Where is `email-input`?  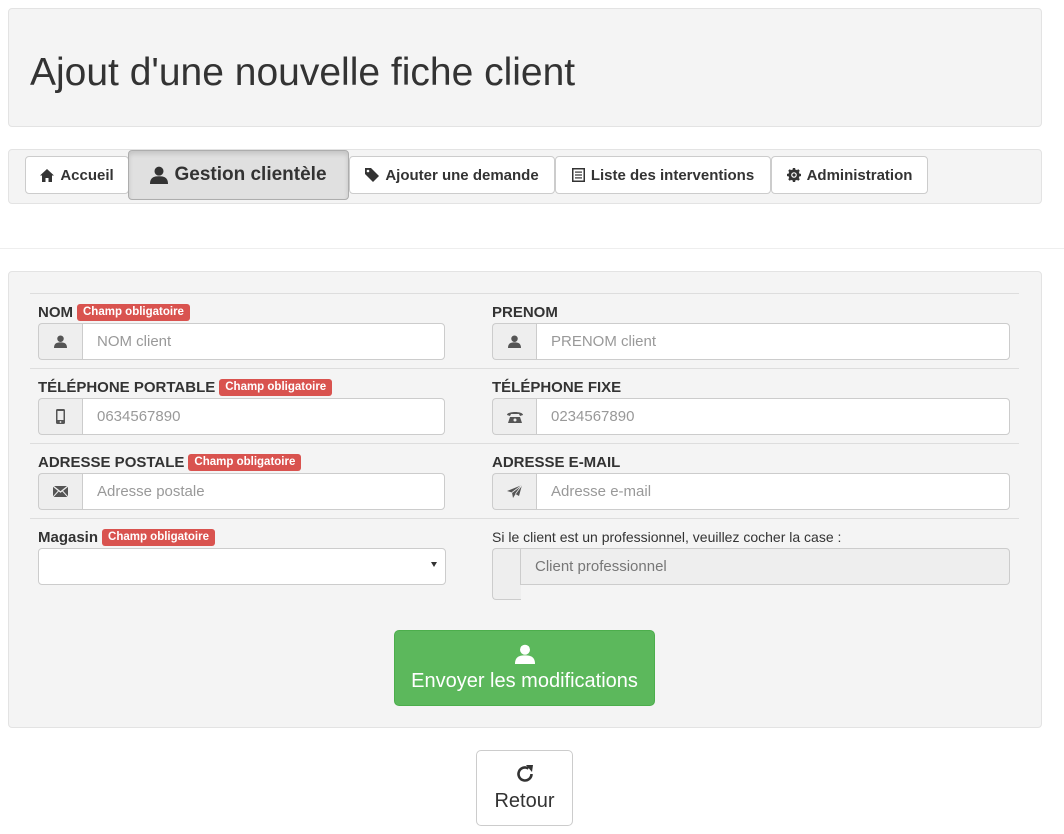
email-input is located at coordinates (773, 491).